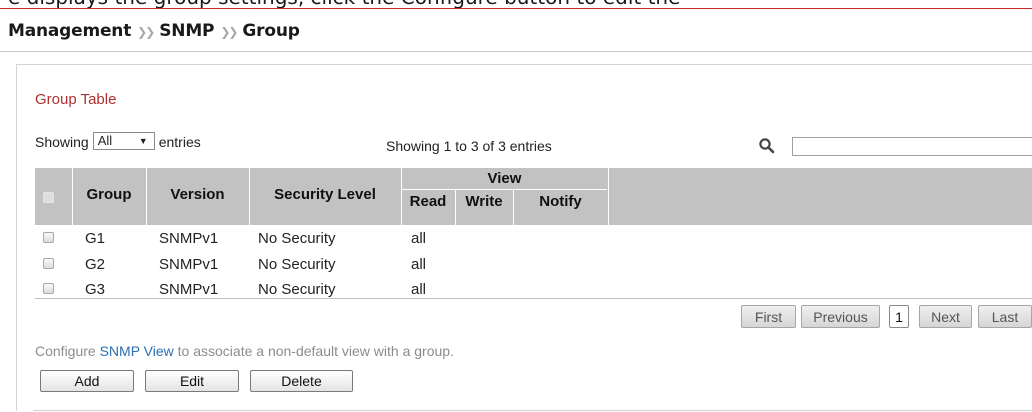 The image size is (1032, 412). I want to click on entries-info: Showing 1 to 3 of 3 entries, so click(469, 146).